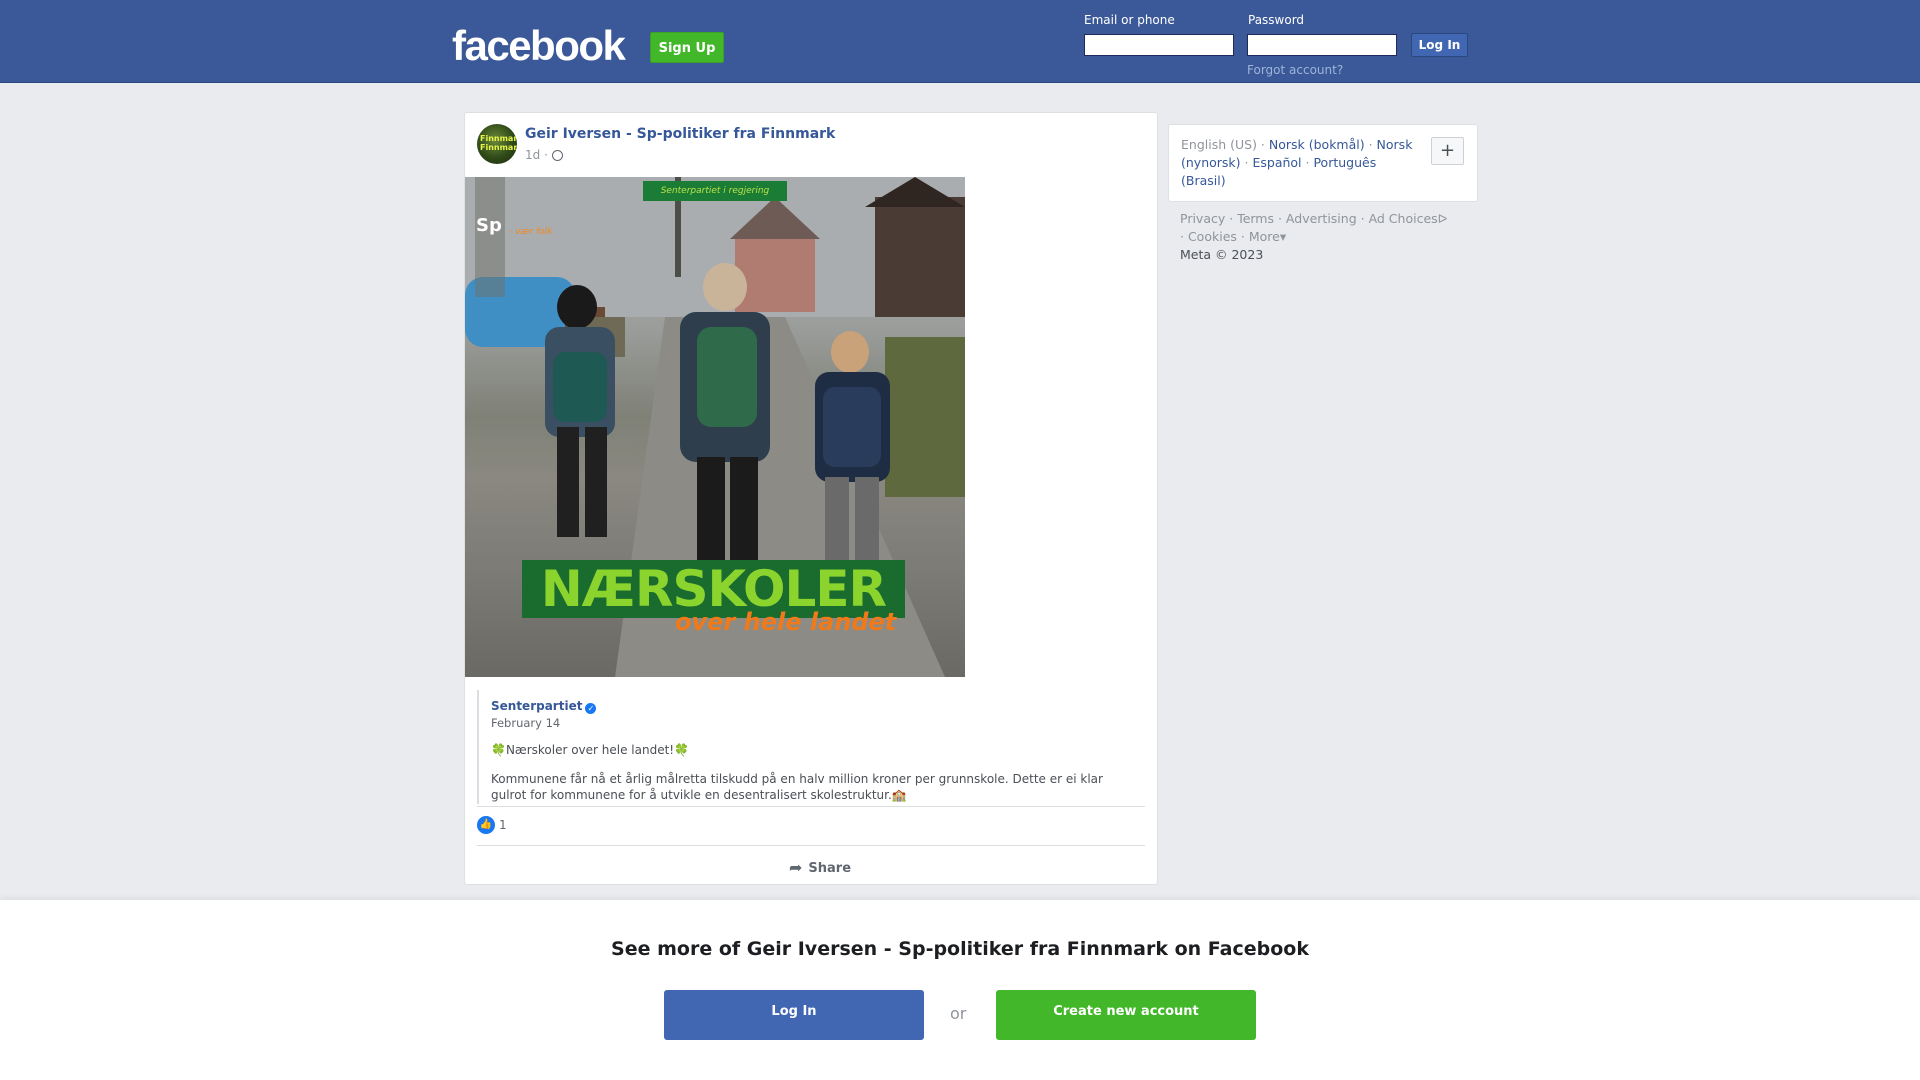 This screenshot has height=1080, width=1920. Describe the element at coordinates (531, 232) in the screenshot. I see `sp-logo-sub: - vær folk` at that location.